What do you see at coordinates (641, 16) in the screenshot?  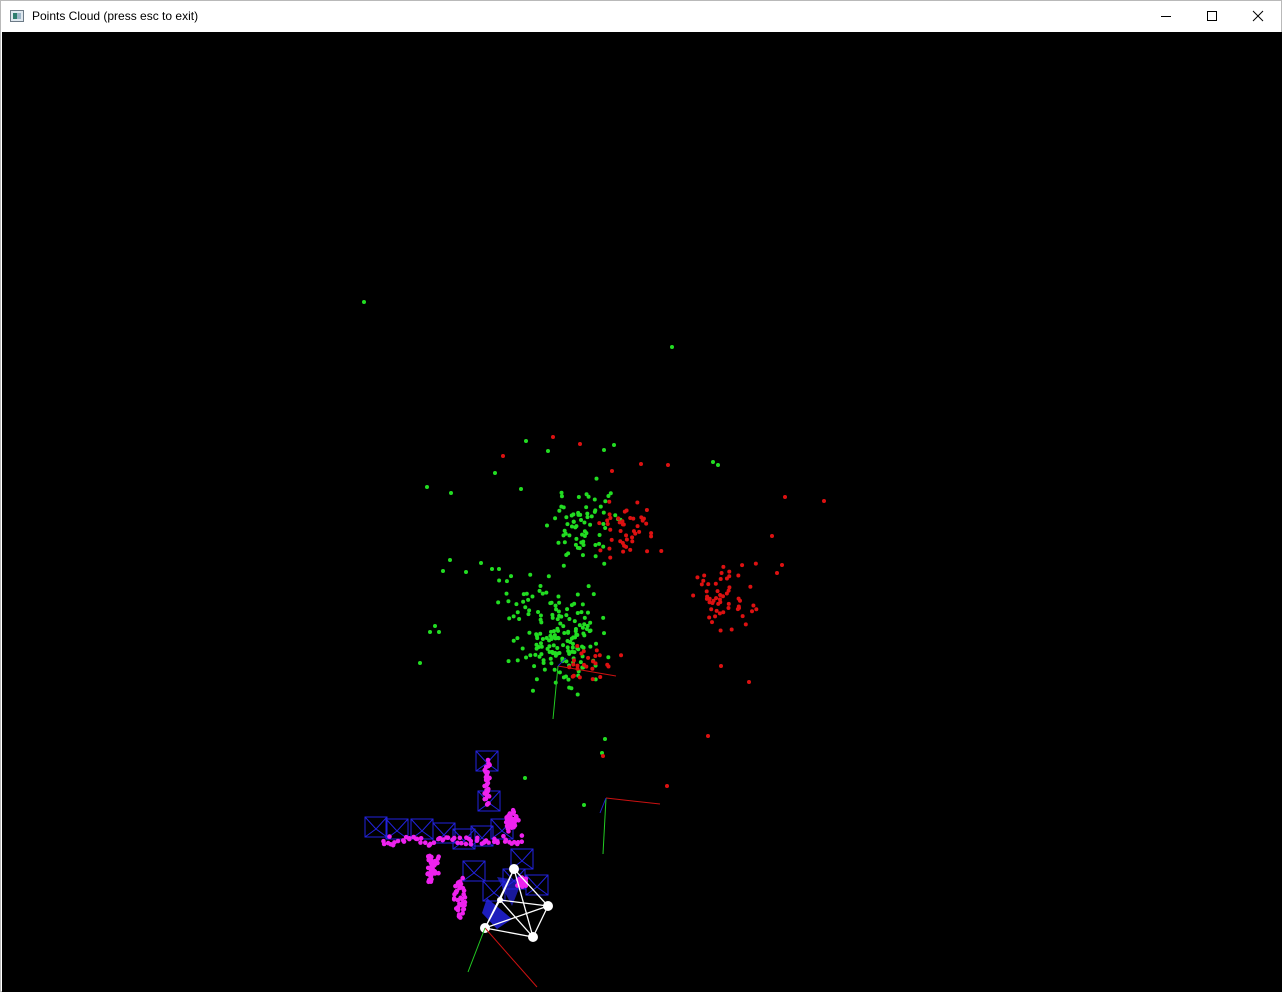 I see `title-bar: Points Cloud (press esc to exit)` at bounding box center [641, 16].